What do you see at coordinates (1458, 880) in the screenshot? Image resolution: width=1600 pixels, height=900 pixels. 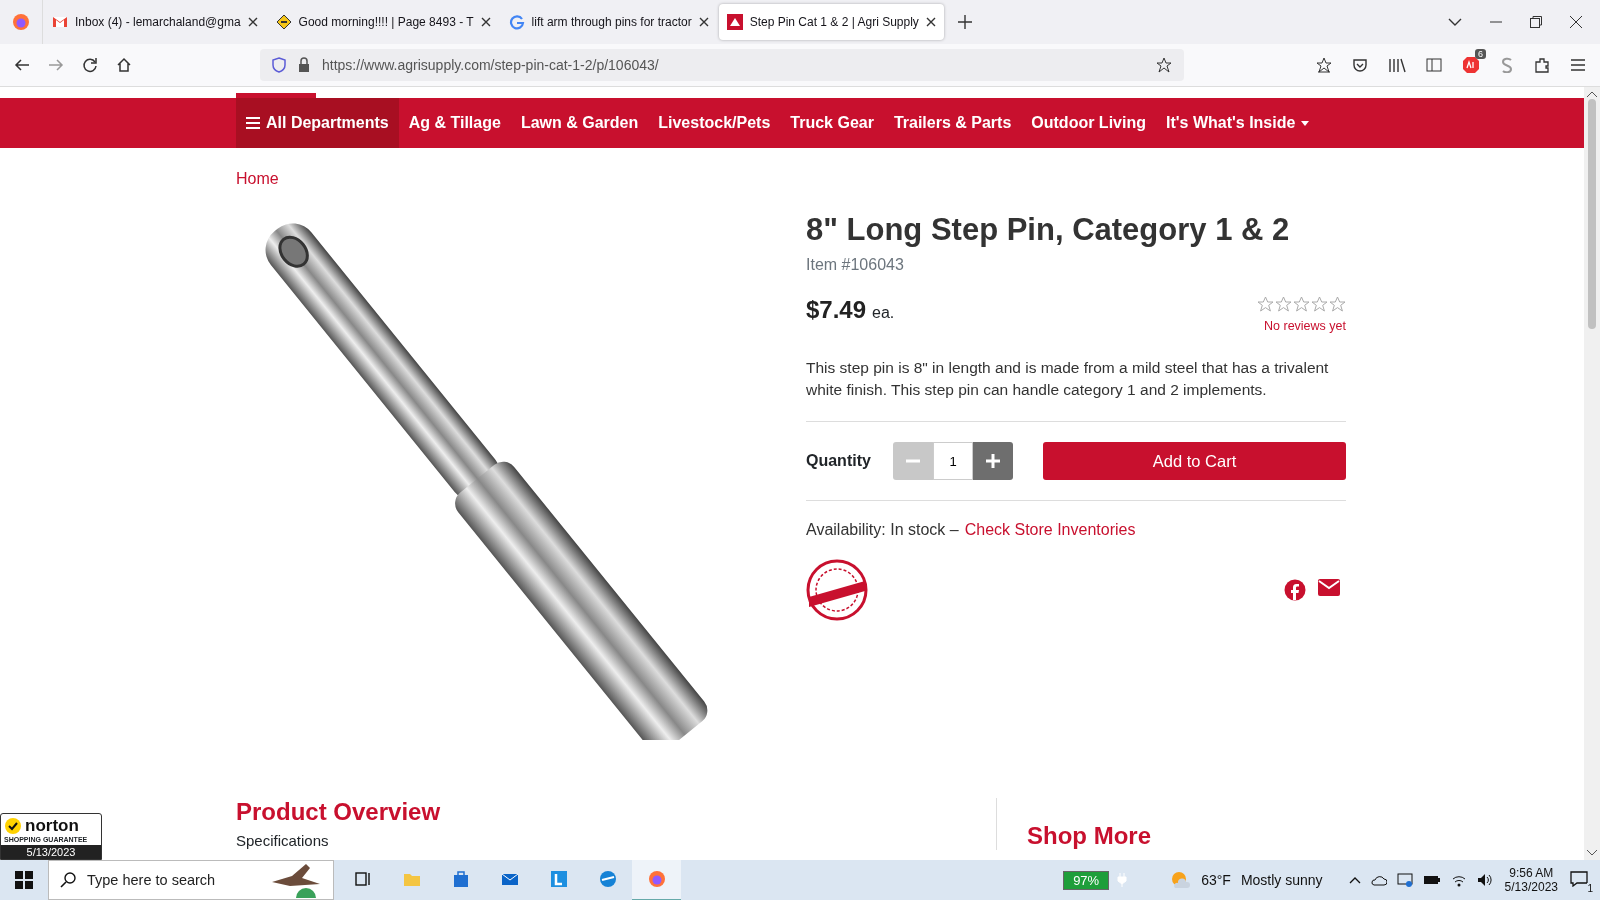 I see `wifi-icon` at bounding box center [1458, 880].